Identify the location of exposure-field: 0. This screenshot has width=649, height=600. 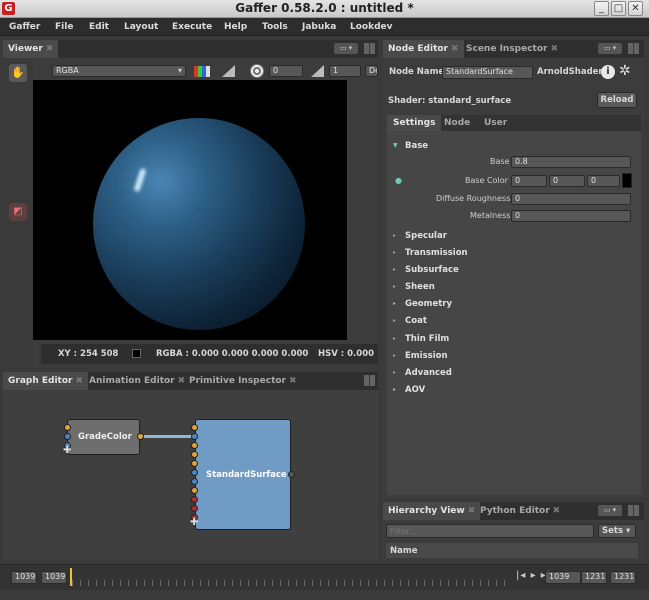
(286, 71).